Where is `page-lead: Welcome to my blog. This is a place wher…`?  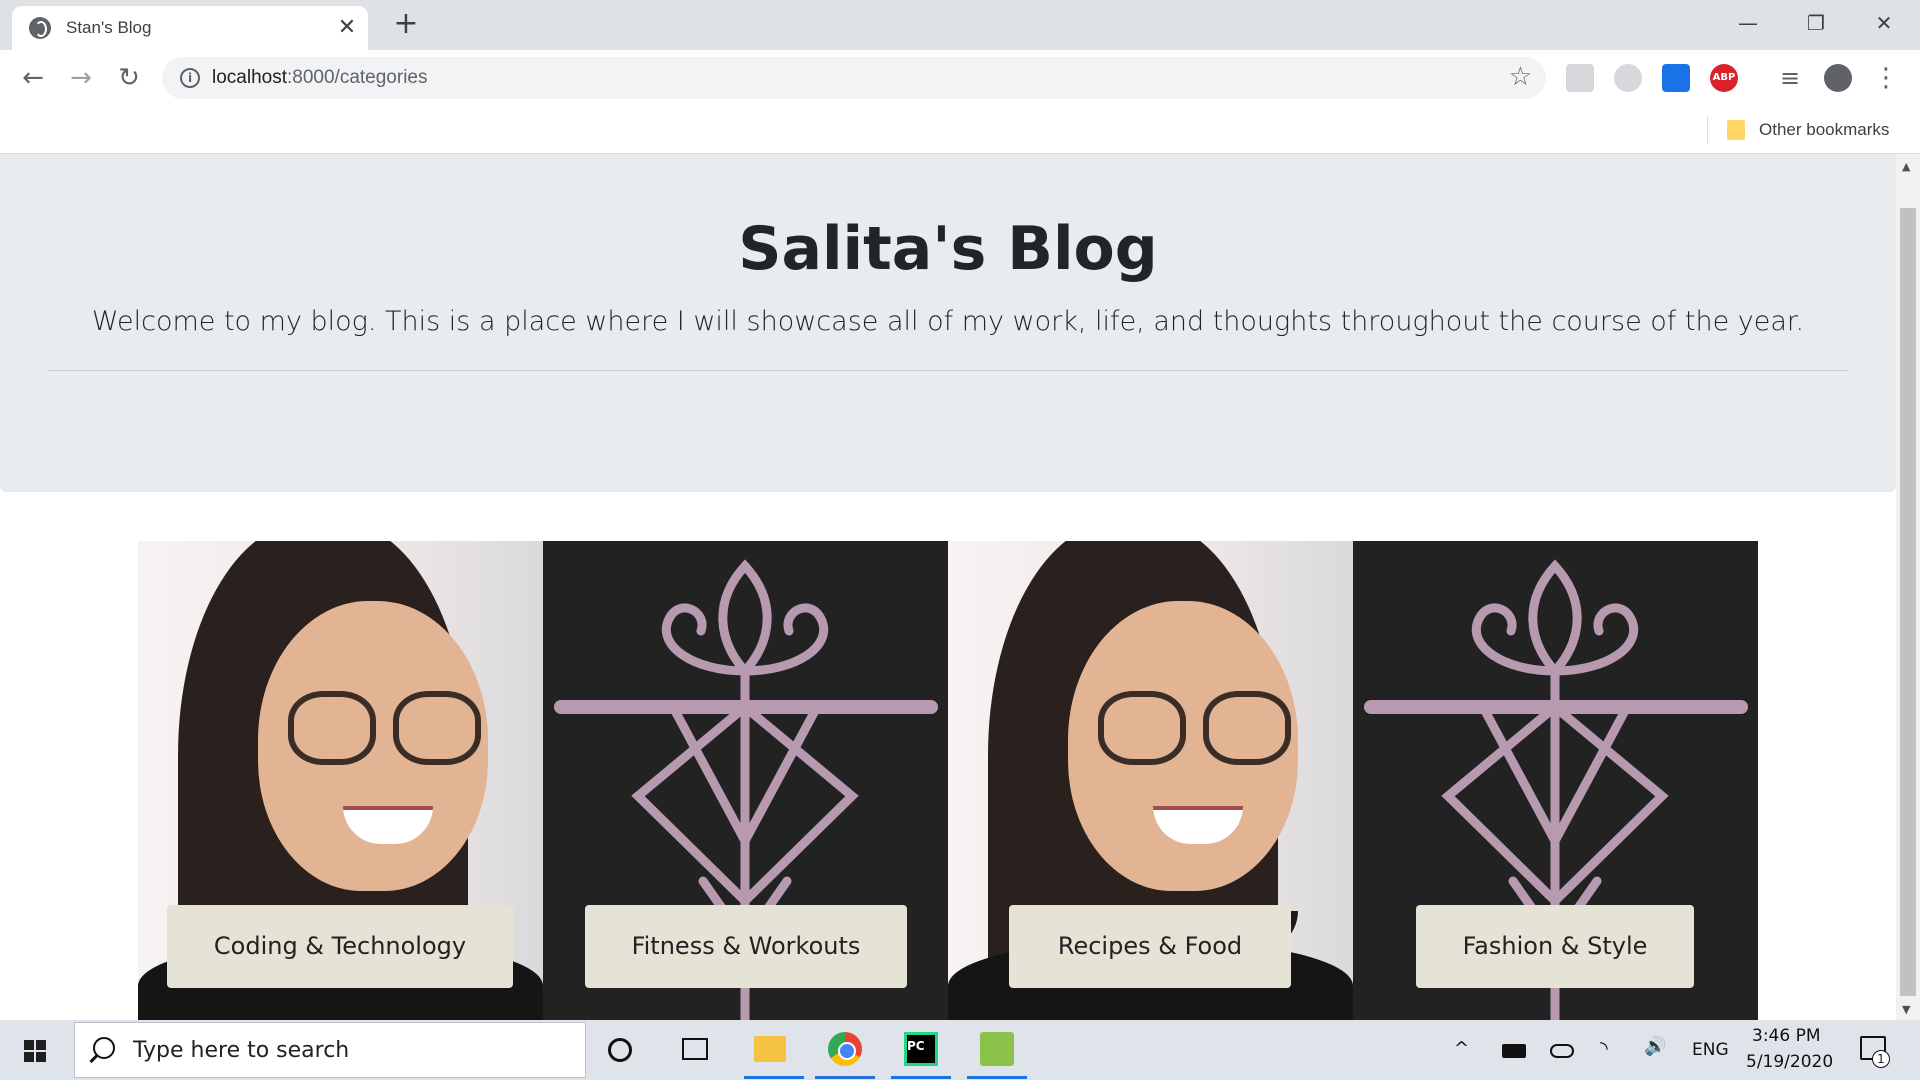 page-lead: Welcome to my blog. This is a place wher… is located at coordinates (948, 321).